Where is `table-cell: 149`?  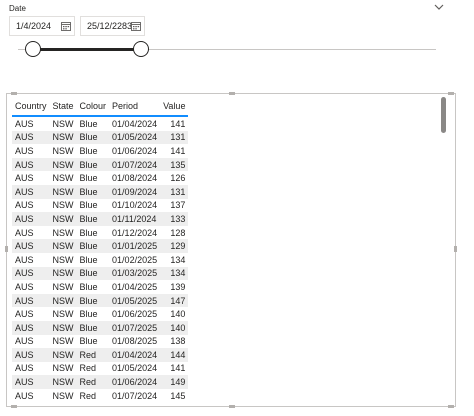 table-cell: 149 is located at coordinates (174, 382).